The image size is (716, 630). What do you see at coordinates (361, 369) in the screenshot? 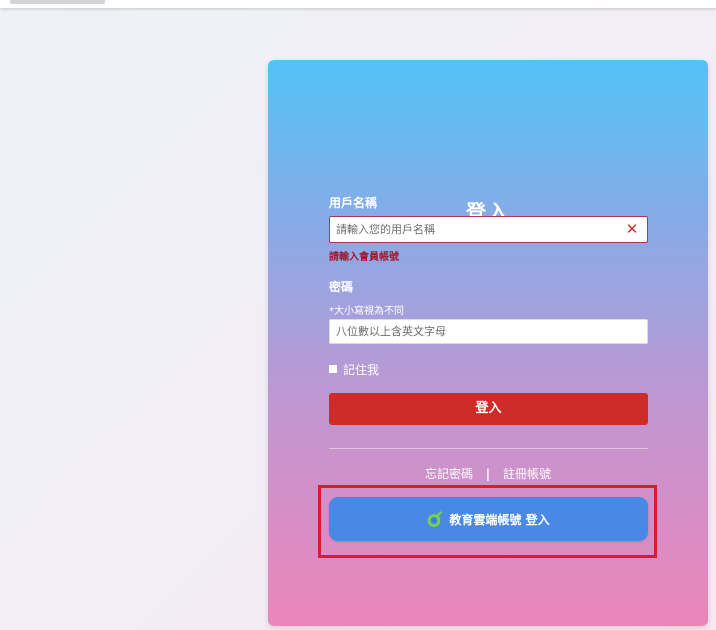
I see `remember-me-label: 記住我` at bounding box center [361, 369].